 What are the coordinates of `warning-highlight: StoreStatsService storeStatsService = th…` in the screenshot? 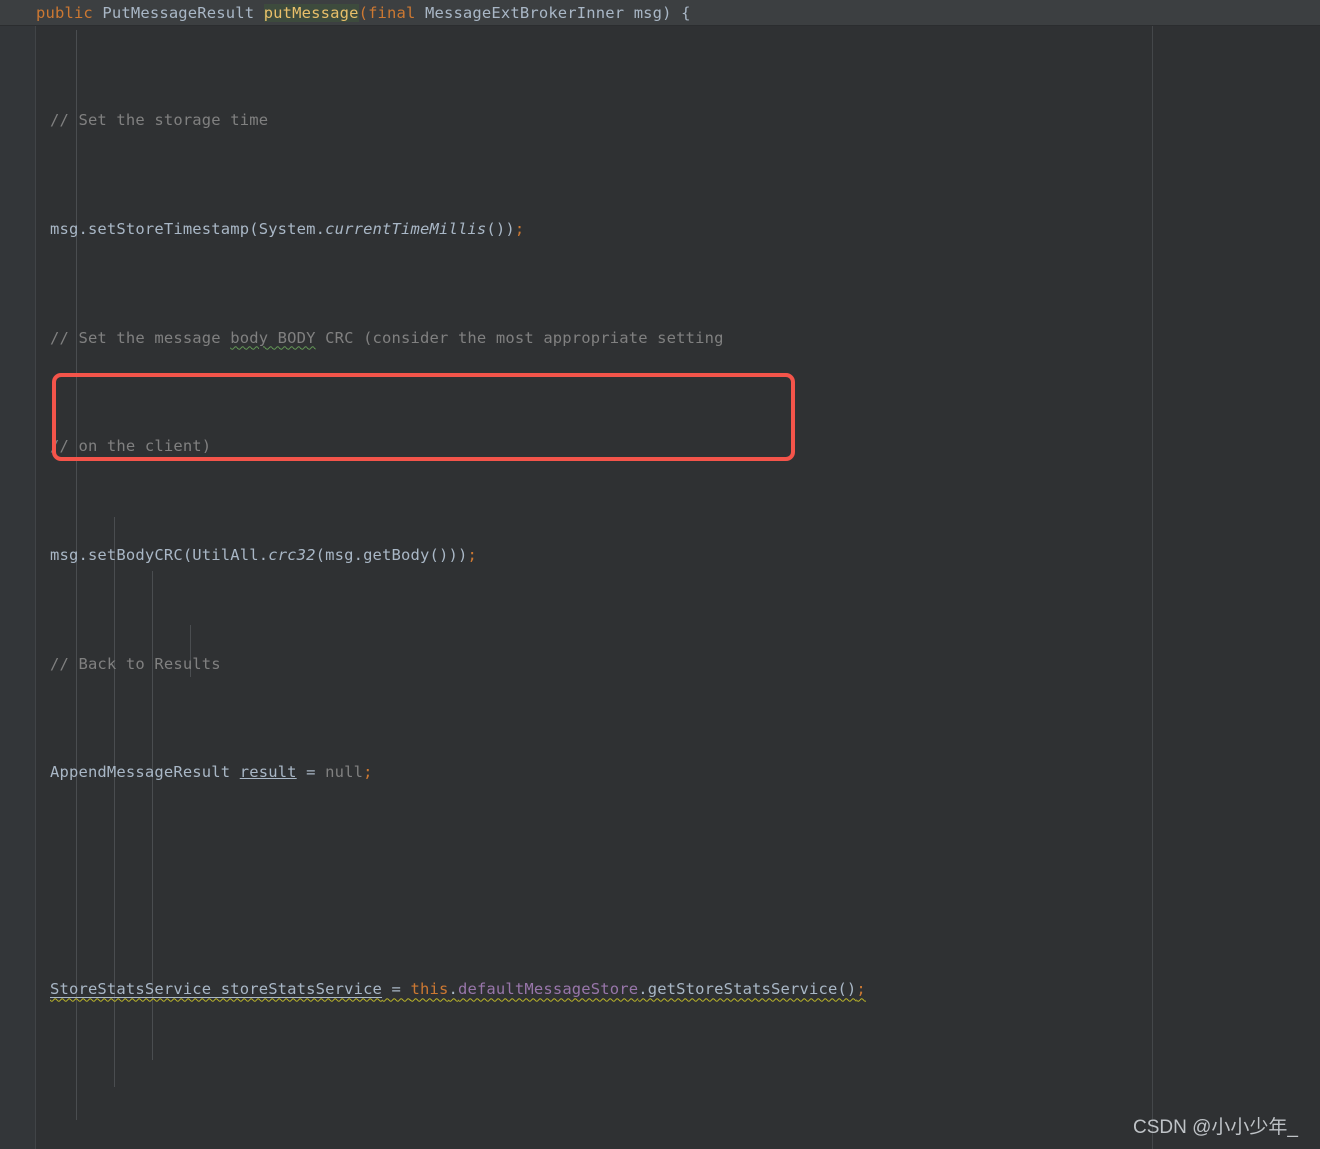 It's located at (458, 989).